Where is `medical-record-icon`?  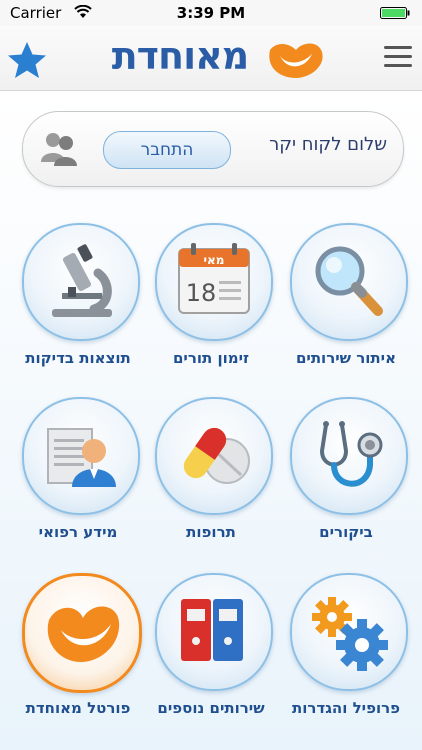
medical-record-icon is located at coordinates (81, 457).